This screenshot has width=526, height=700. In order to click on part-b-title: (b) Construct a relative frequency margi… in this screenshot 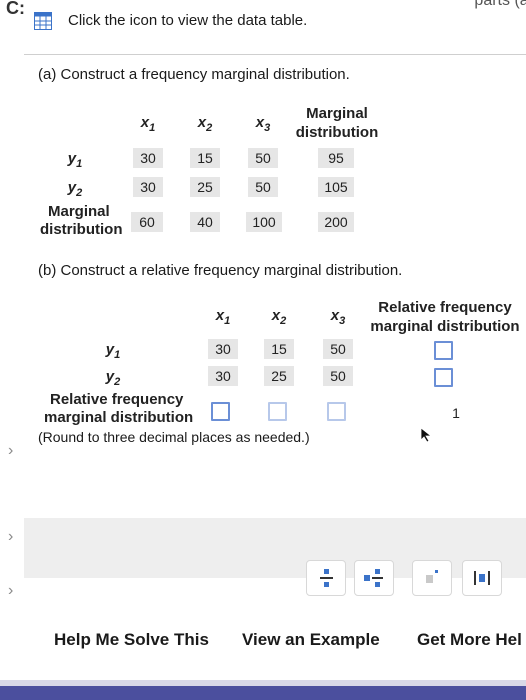, I will do `click(220, 270)`.